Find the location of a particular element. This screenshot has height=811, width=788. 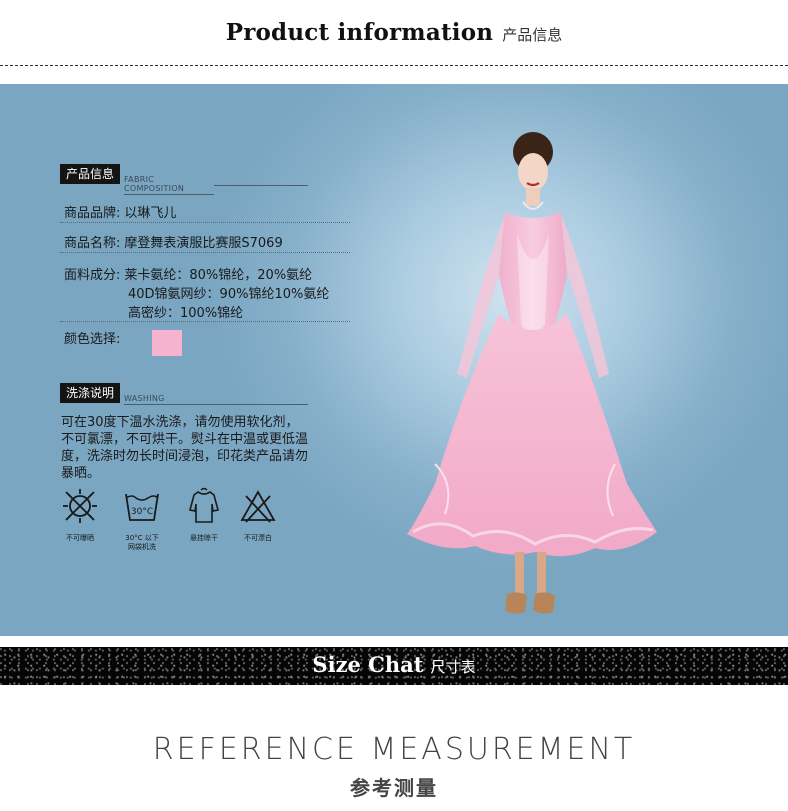

header-divider is located at coordinates (394, 65).